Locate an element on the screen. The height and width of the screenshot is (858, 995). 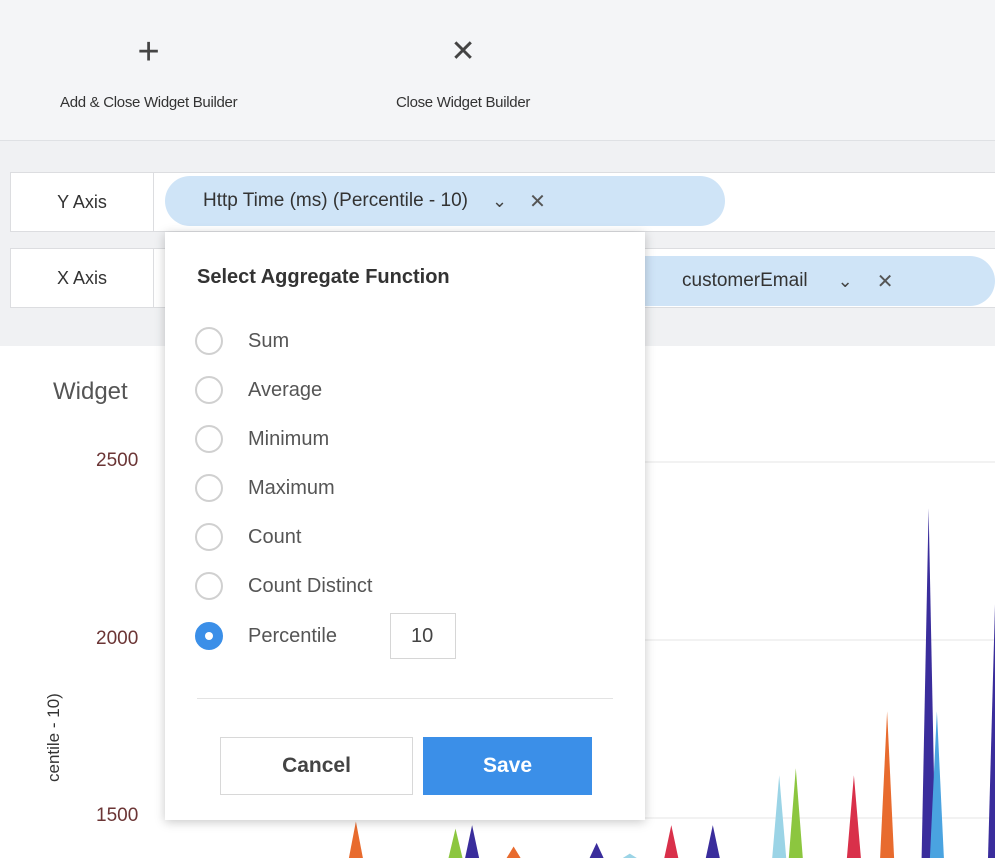
option-label: Count Distinct is located at coordinates (310, 585).